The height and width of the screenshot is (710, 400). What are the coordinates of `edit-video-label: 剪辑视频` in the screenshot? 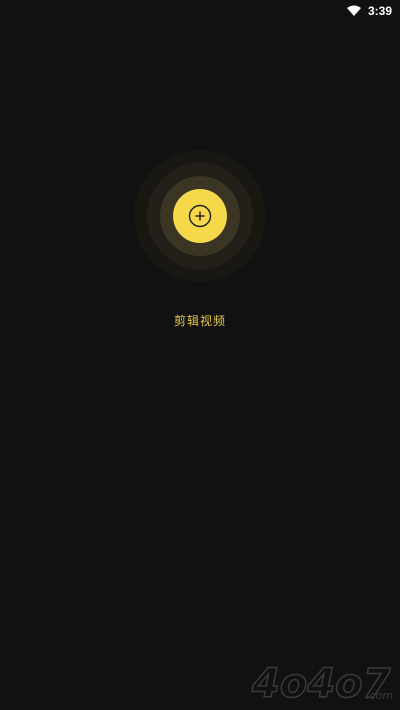 It's located at (200, 320).